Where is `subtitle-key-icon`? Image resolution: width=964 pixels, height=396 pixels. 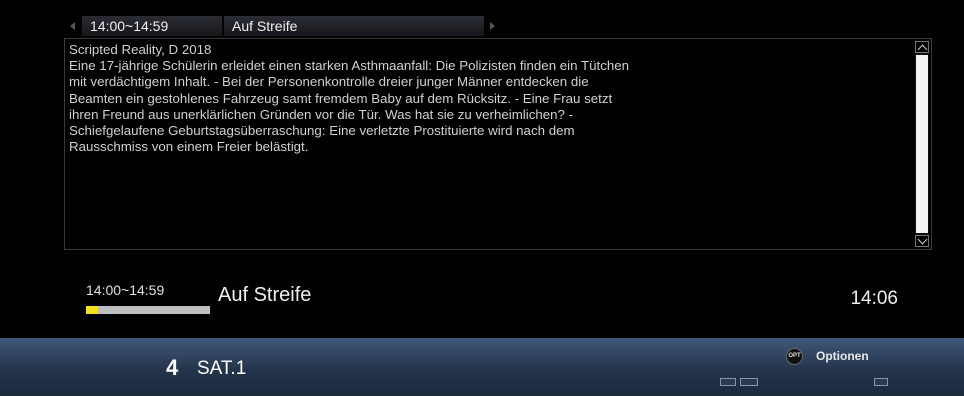 subtitle-key-icon is located at coordinates (749, 382).